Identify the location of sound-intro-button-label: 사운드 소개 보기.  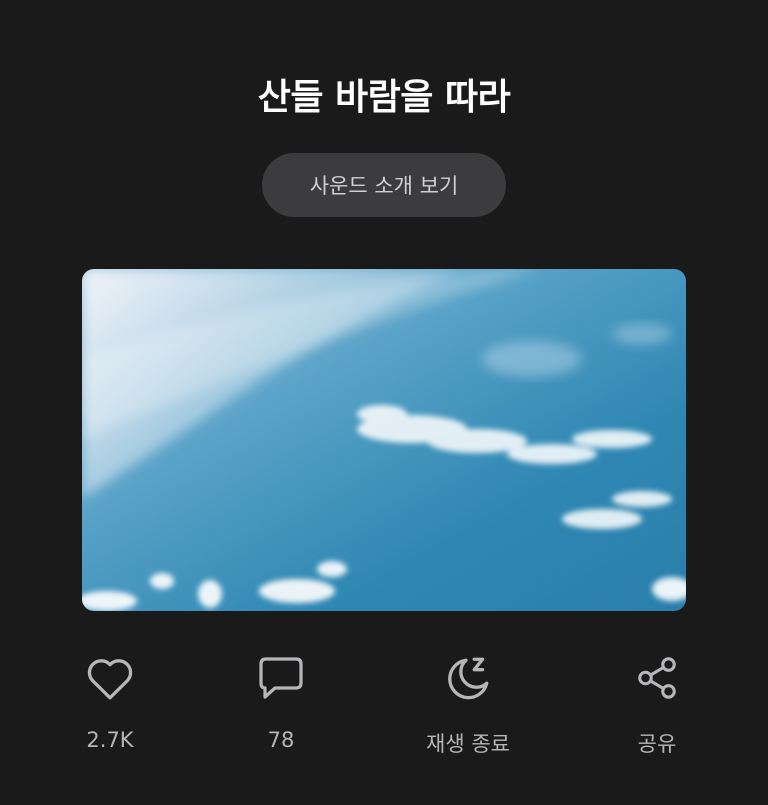
(384, 186).